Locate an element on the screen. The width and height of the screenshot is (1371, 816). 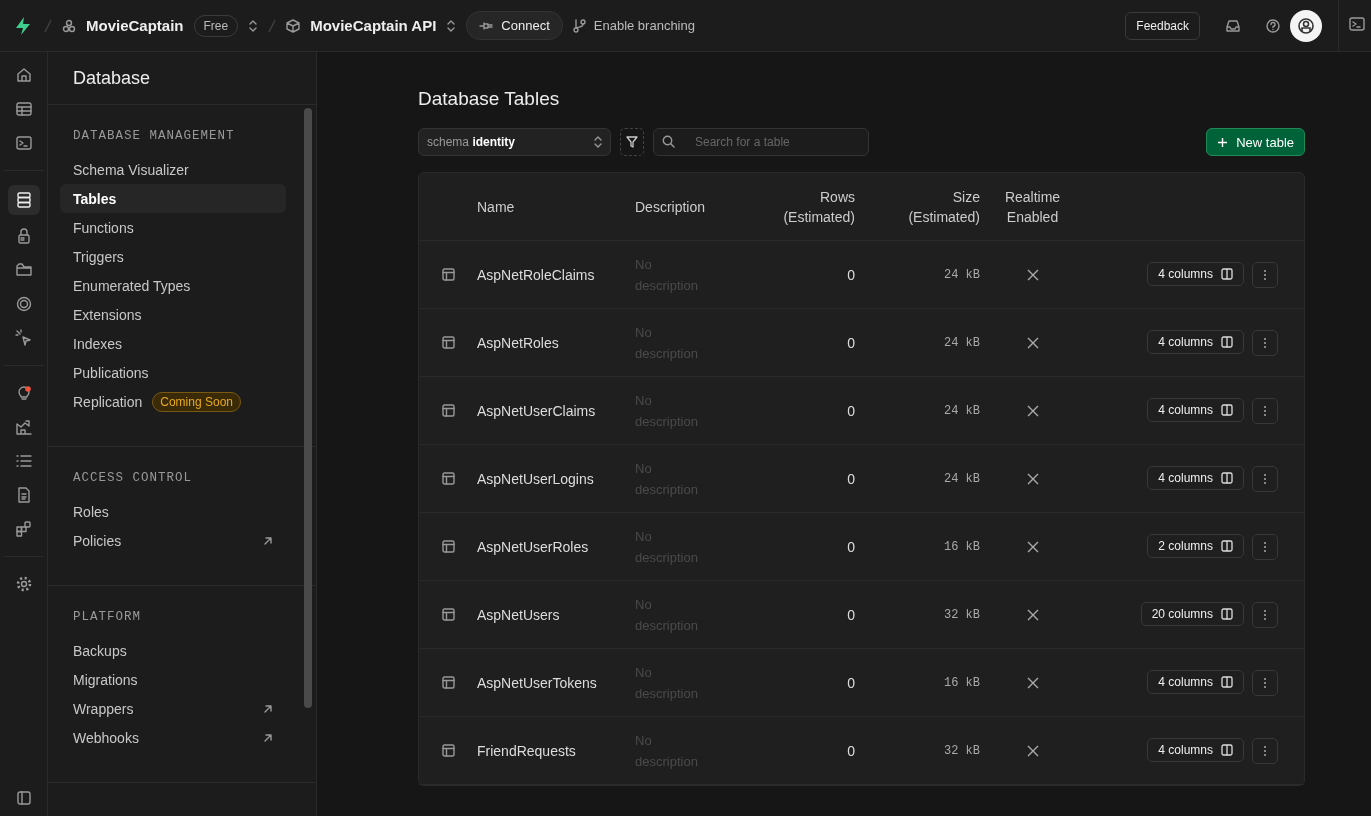
page-title: Database Tables is located at coordinates (489, 99).